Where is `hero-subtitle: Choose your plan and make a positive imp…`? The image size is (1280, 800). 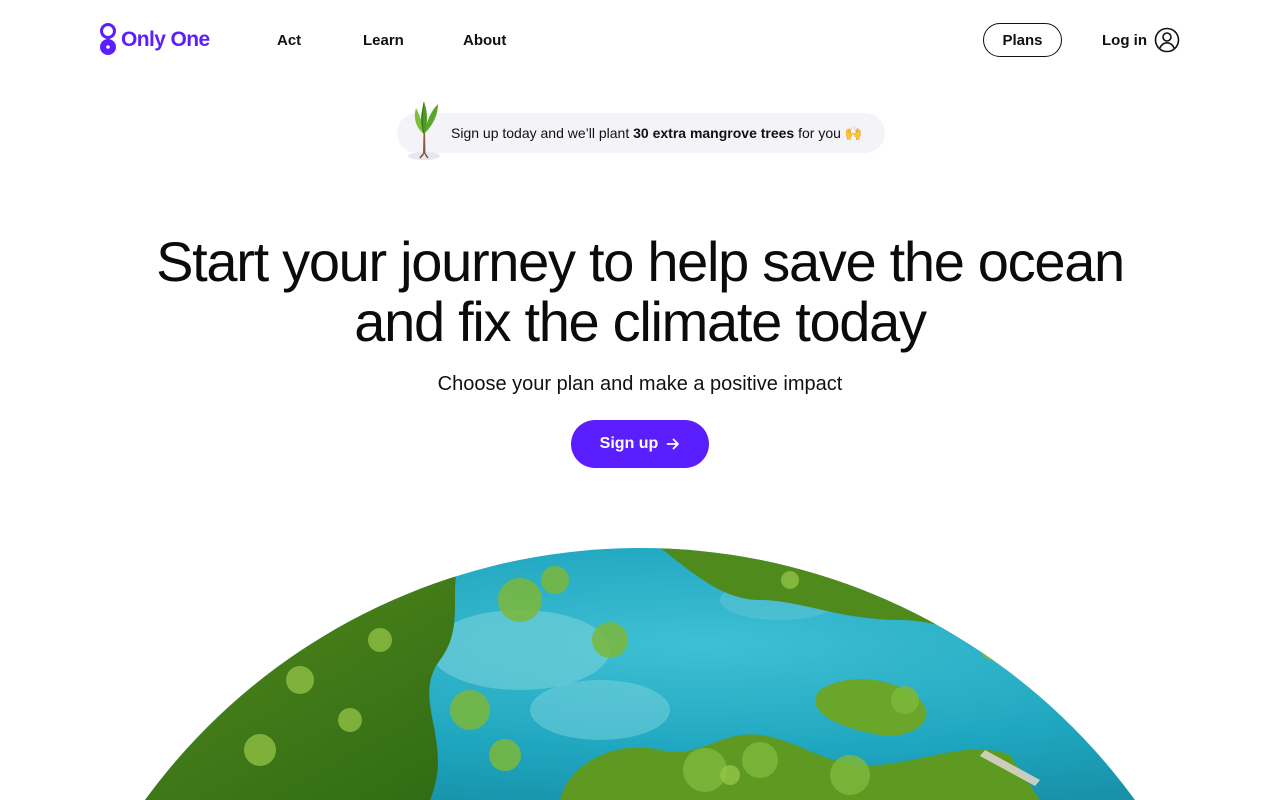
hero-subtitle: Choose your plan and make a positive imp… is located at coordinates (640, 384).